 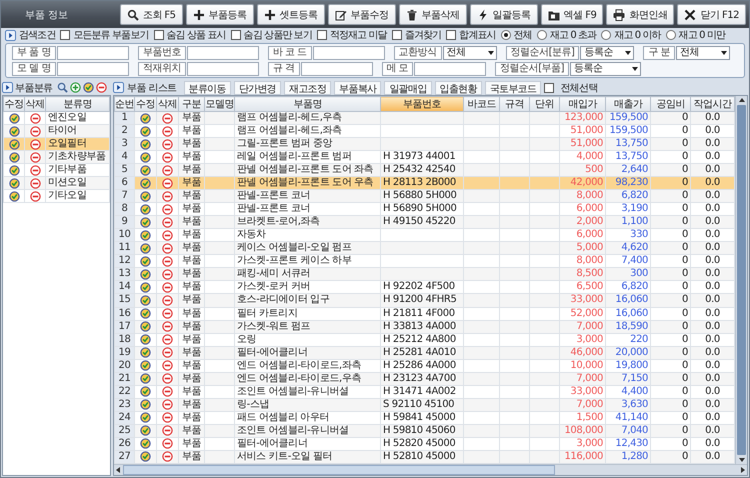 What do you see at coordinates (432, 14) in the screenshot?
I see `toolbar-button: 부품삭제` at bounding box center [432, 14].